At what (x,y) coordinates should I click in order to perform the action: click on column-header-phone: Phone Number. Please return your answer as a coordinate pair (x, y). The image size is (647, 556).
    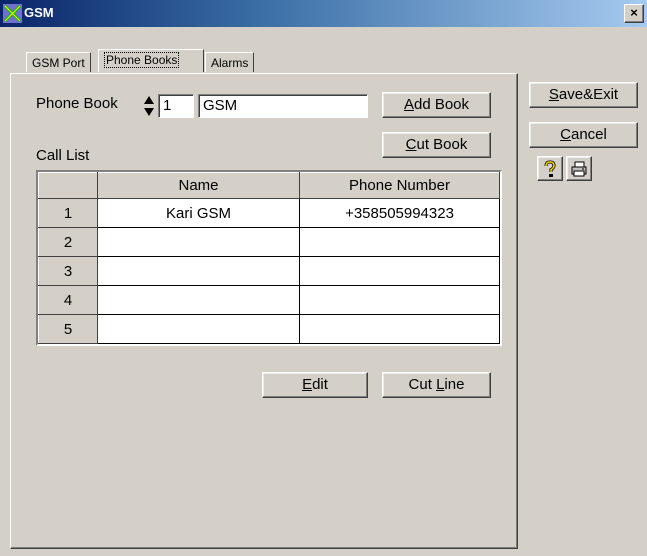
    Looking at the image, I should click on (399, 185).